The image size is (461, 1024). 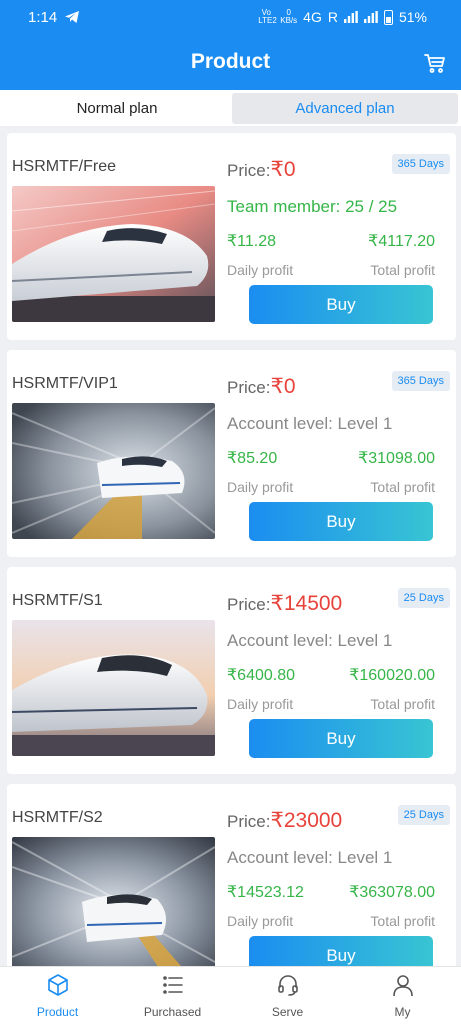 What do you see at coordinates (64, 166) in the screenshot?
I see `product-name: HSRMTF/Free` at bounding box center [64, 166].